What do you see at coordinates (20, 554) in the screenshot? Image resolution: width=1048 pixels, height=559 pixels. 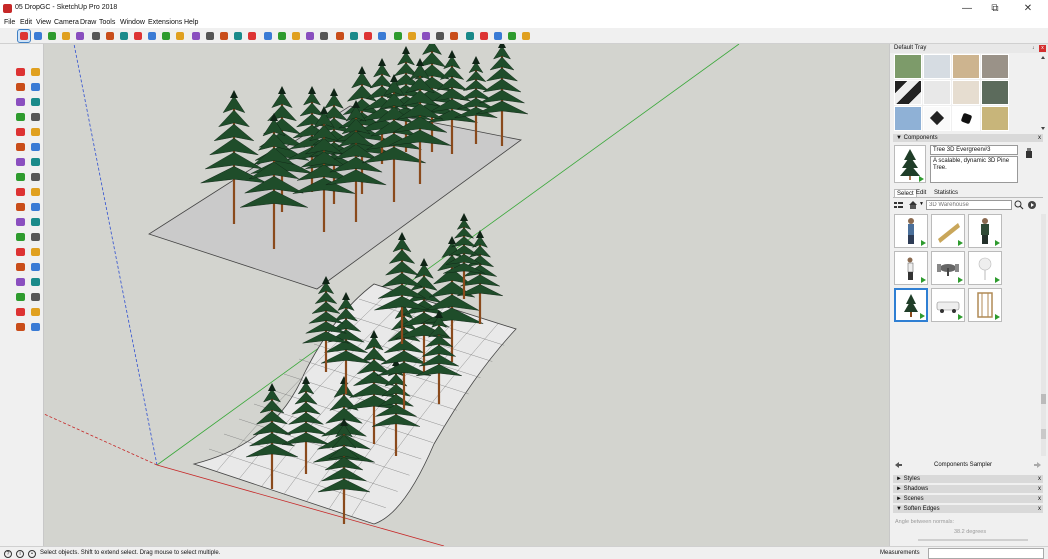 I see `credits-icon: i` at bounding box center [20, 554].